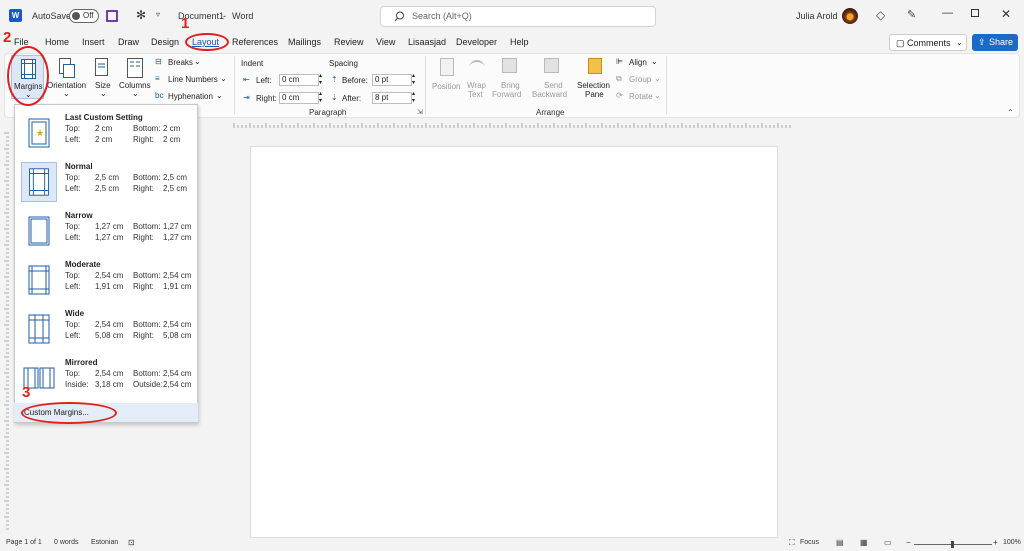  I want to click on tab-references: References, so click(255, 42).